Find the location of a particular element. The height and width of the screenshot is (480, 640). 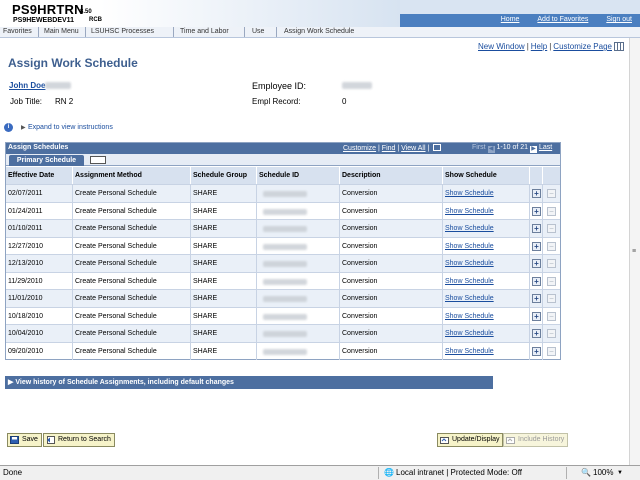

cell-effective-date-value: 12/13/2010 is located at coordinates (26, 263).